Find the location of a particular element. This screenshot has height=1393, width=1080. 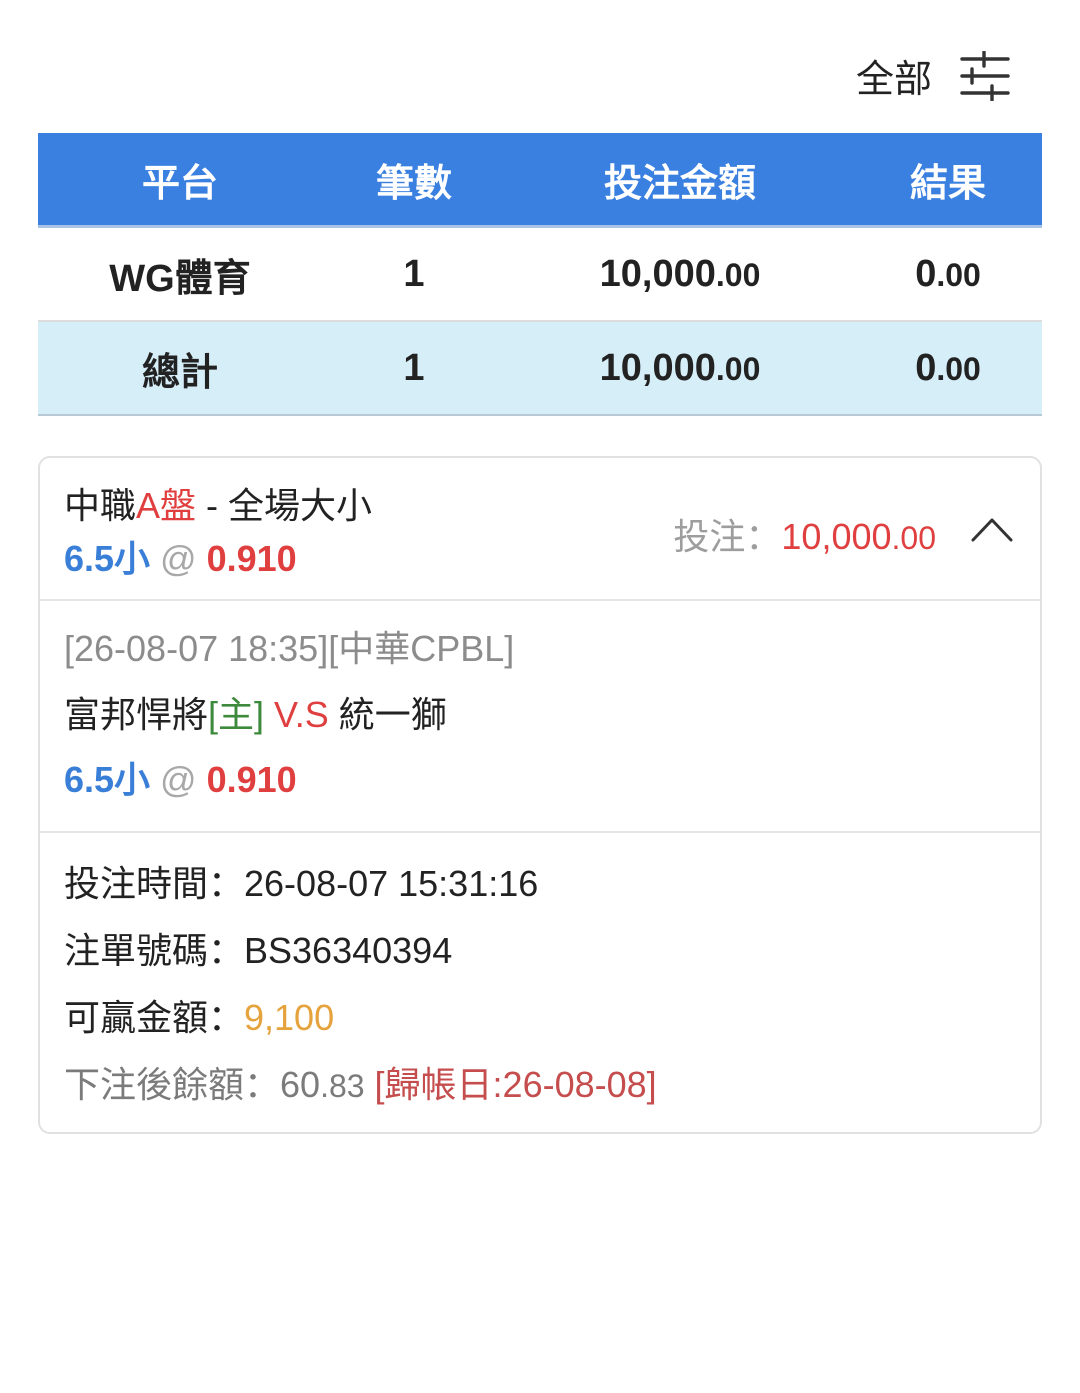

at-symbol: @ is located at coordinates (178, 558).